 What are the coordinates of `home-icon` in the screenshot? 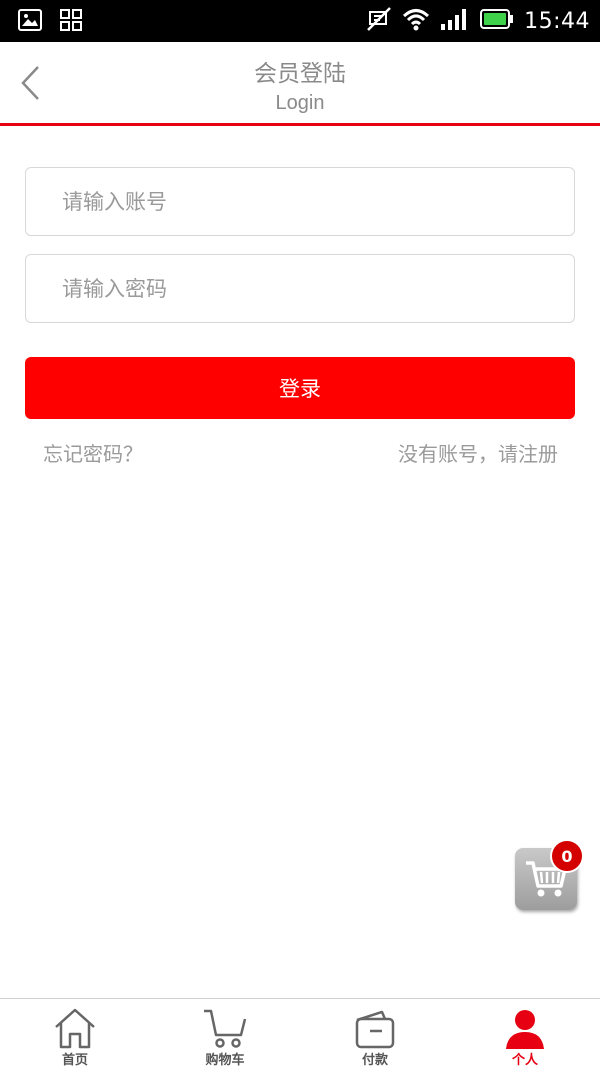 It's located at (75, 1028).